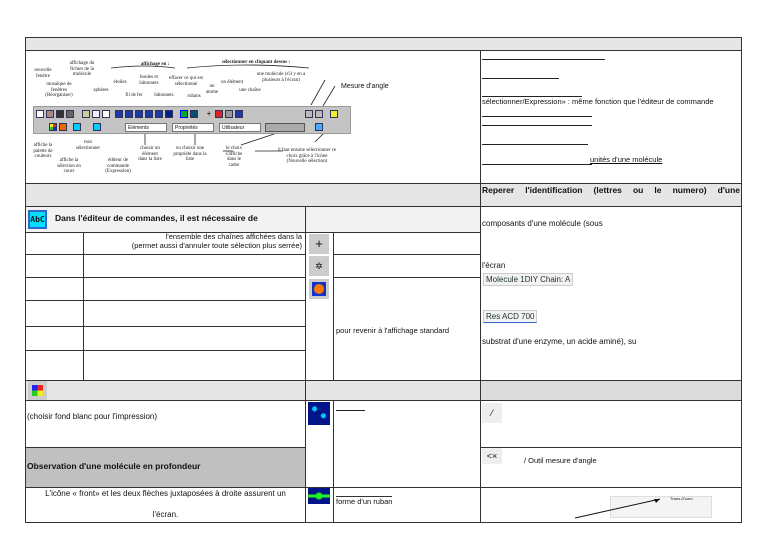  Describe the element at coordinates (239, 114) in the screenshot. I see `select-molecule-icon` at that location.